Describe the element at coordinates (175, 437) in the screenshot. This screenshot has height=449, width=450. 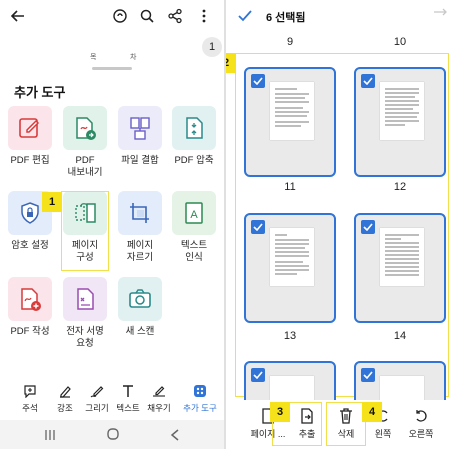
I see `nav-back-icon` at that location.